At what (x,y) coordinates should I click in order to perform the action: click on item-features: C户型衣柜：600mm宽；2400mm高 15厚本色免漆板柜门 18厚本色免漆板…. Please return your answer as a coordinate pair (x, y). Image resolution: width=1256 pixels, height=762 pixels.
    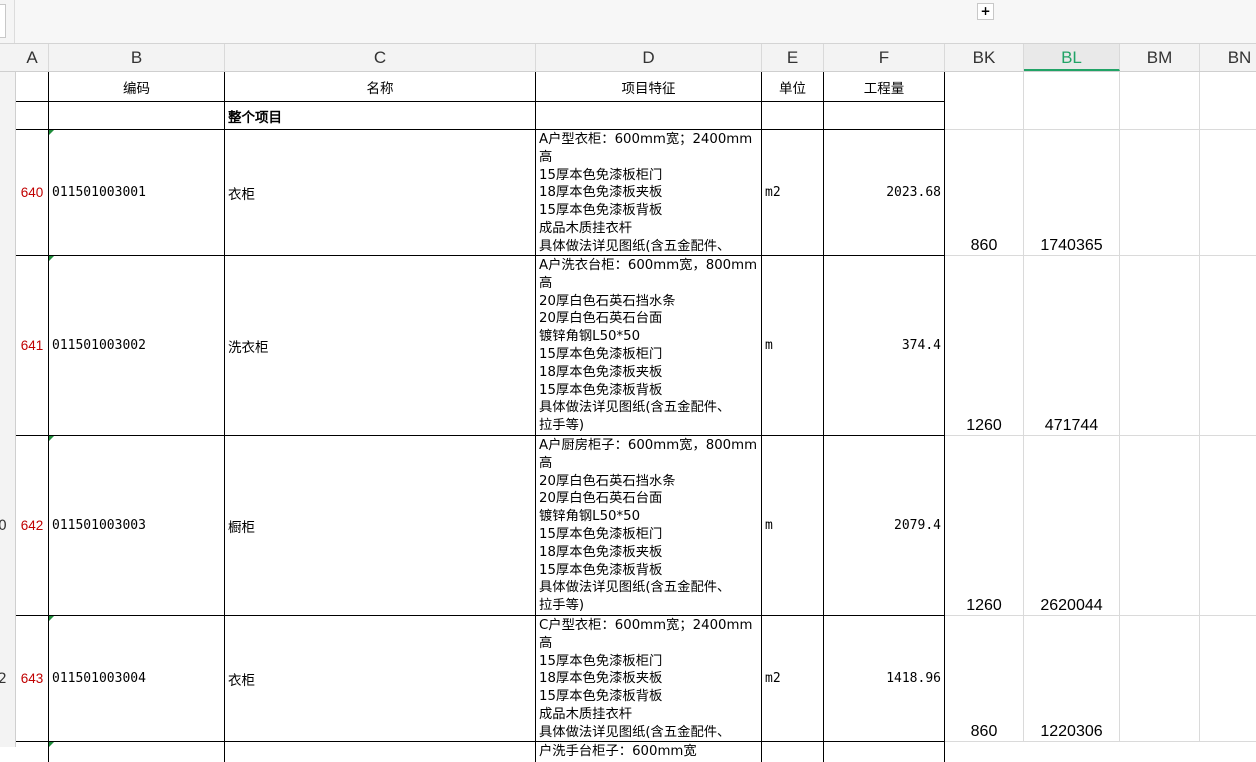
    Looking at the image, I should click on (649, 679).